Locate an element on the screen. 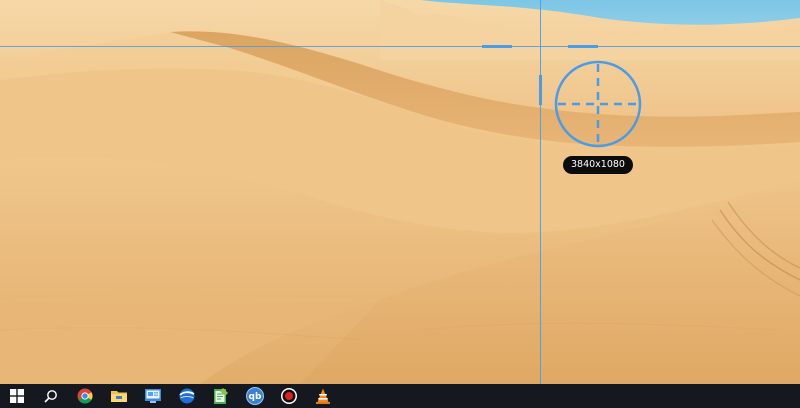 This screenshot has height=408, width=800. selection-handle-vertical is located at coordinates (540, 90).